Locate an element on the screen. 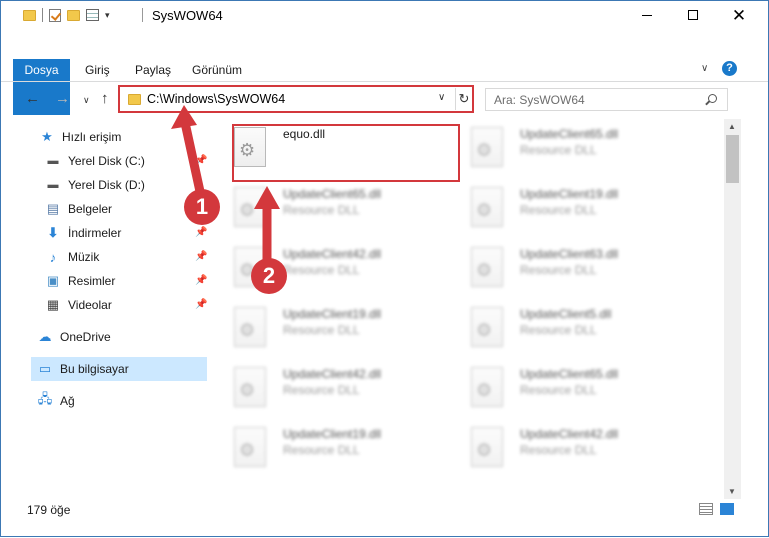  minimize-button is located at coordinates (647, 15).